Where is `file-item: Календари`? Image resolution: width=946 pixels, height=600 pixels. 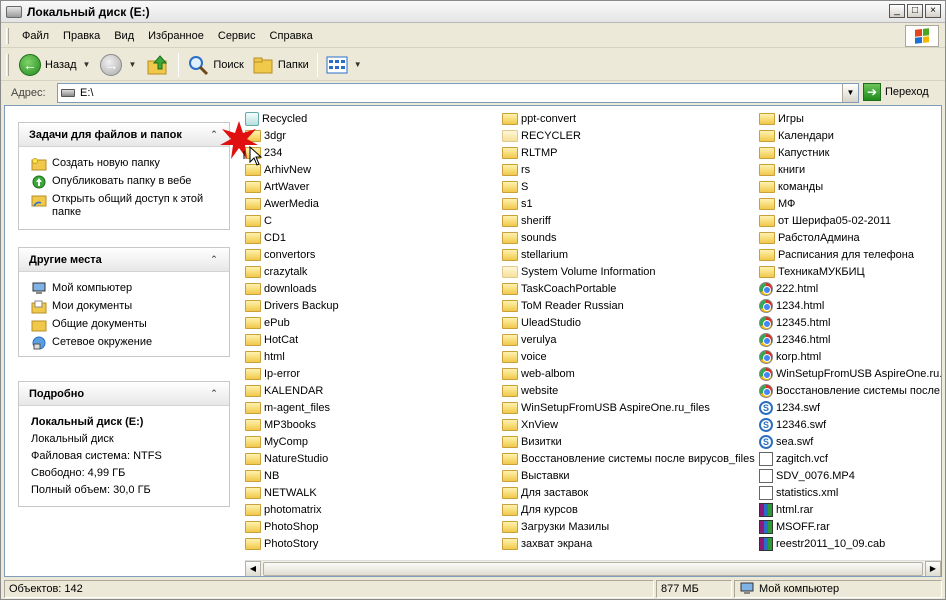 file-item: Календари is located at coordinates (796, 135).